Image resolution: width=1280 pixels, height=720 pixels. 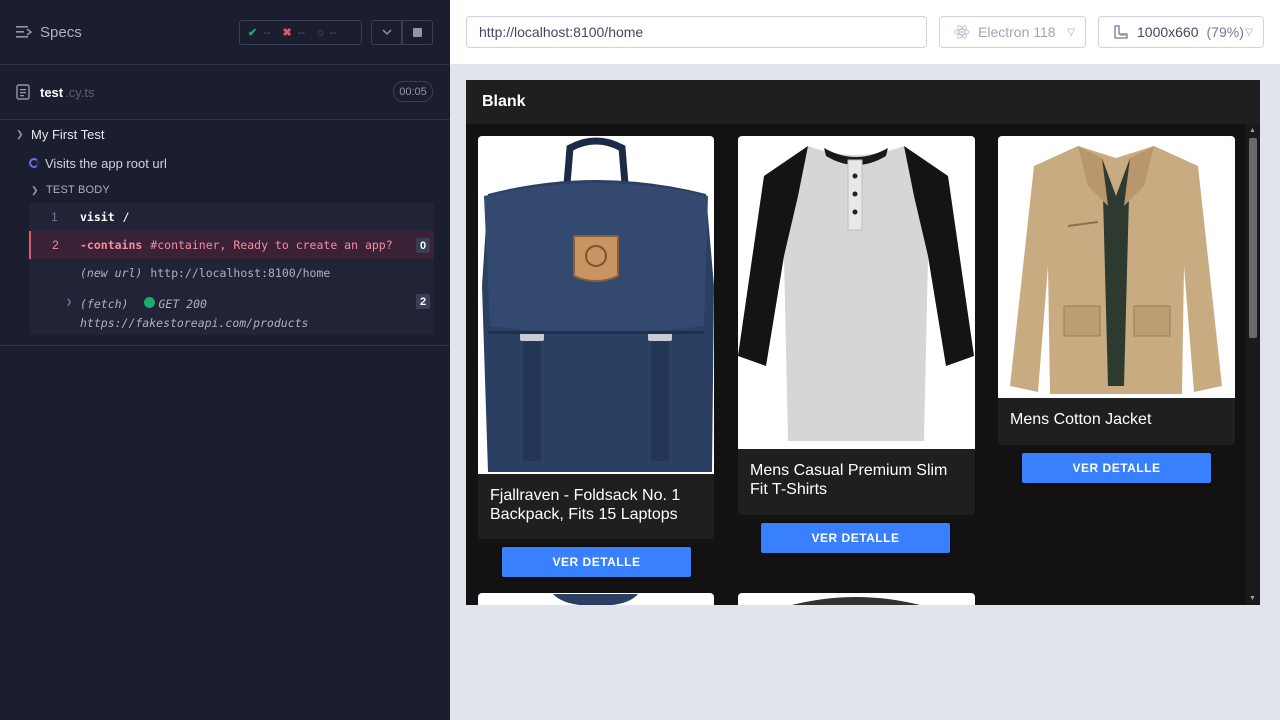 I want to click on url-input, so click(x=696, y=32).